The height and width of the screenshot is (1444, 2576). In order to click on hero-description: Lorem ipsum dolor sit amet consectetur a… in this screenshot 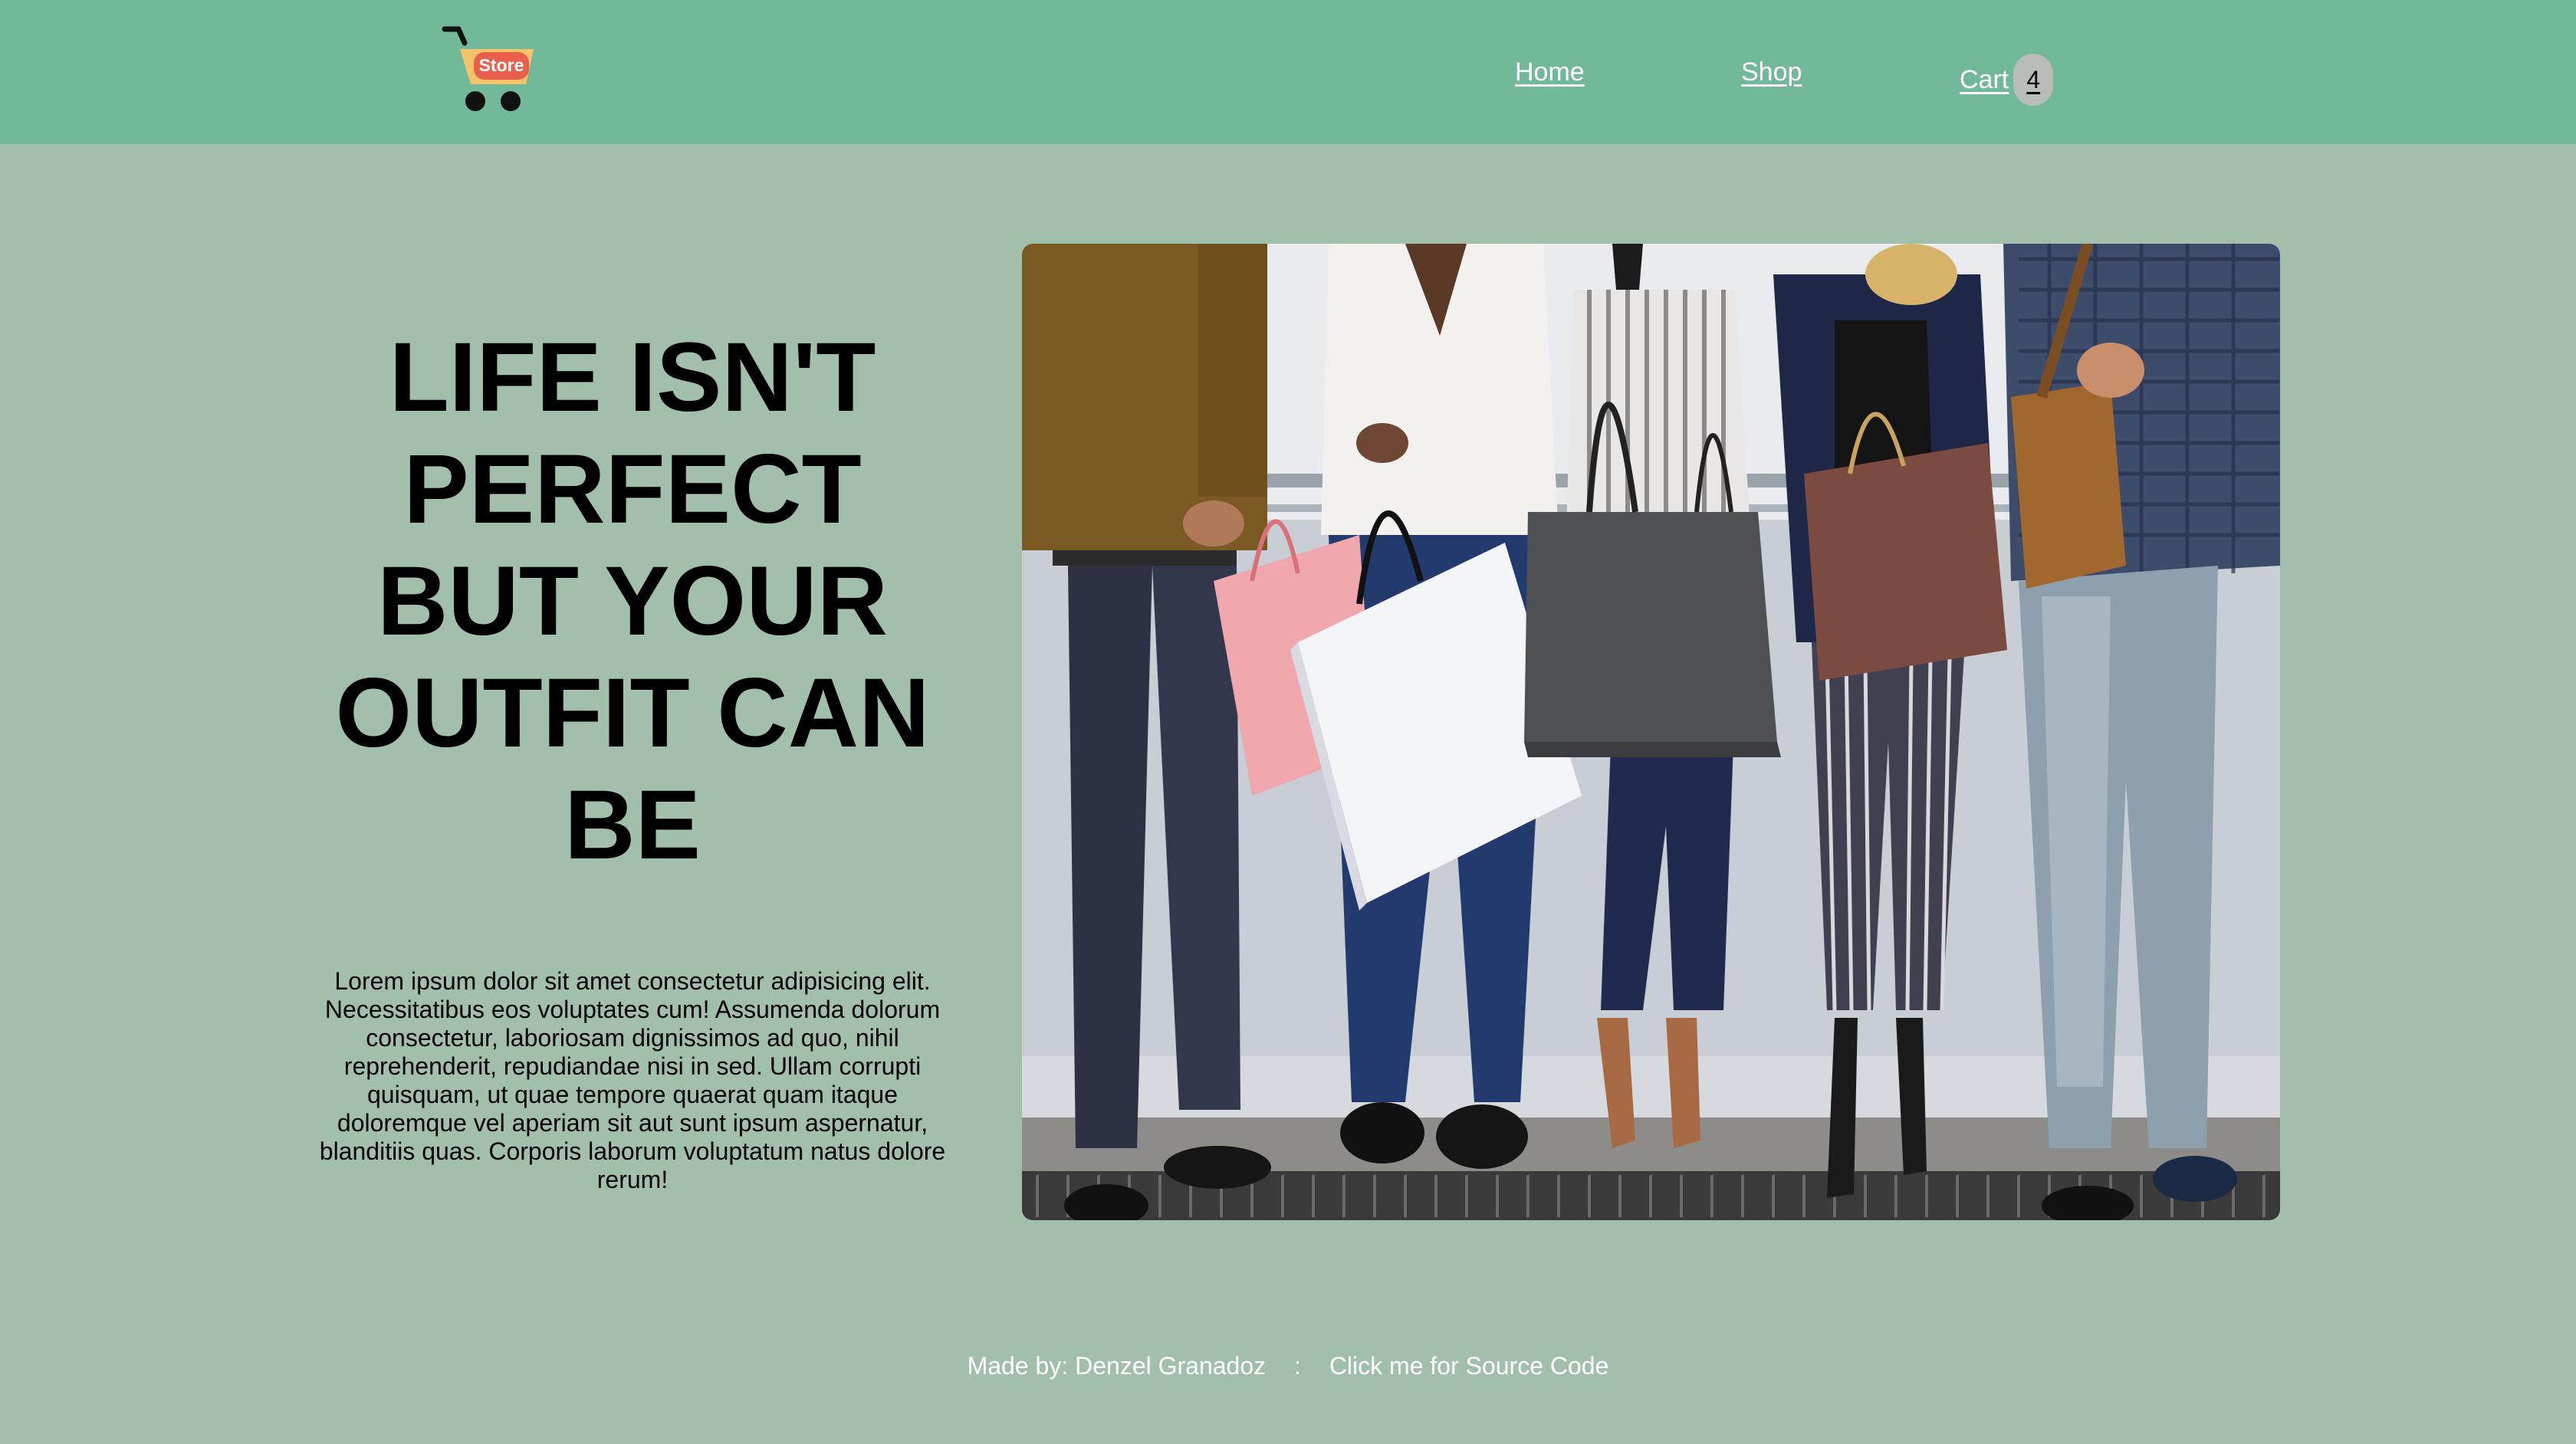, I will do `click(632, 1080)`.